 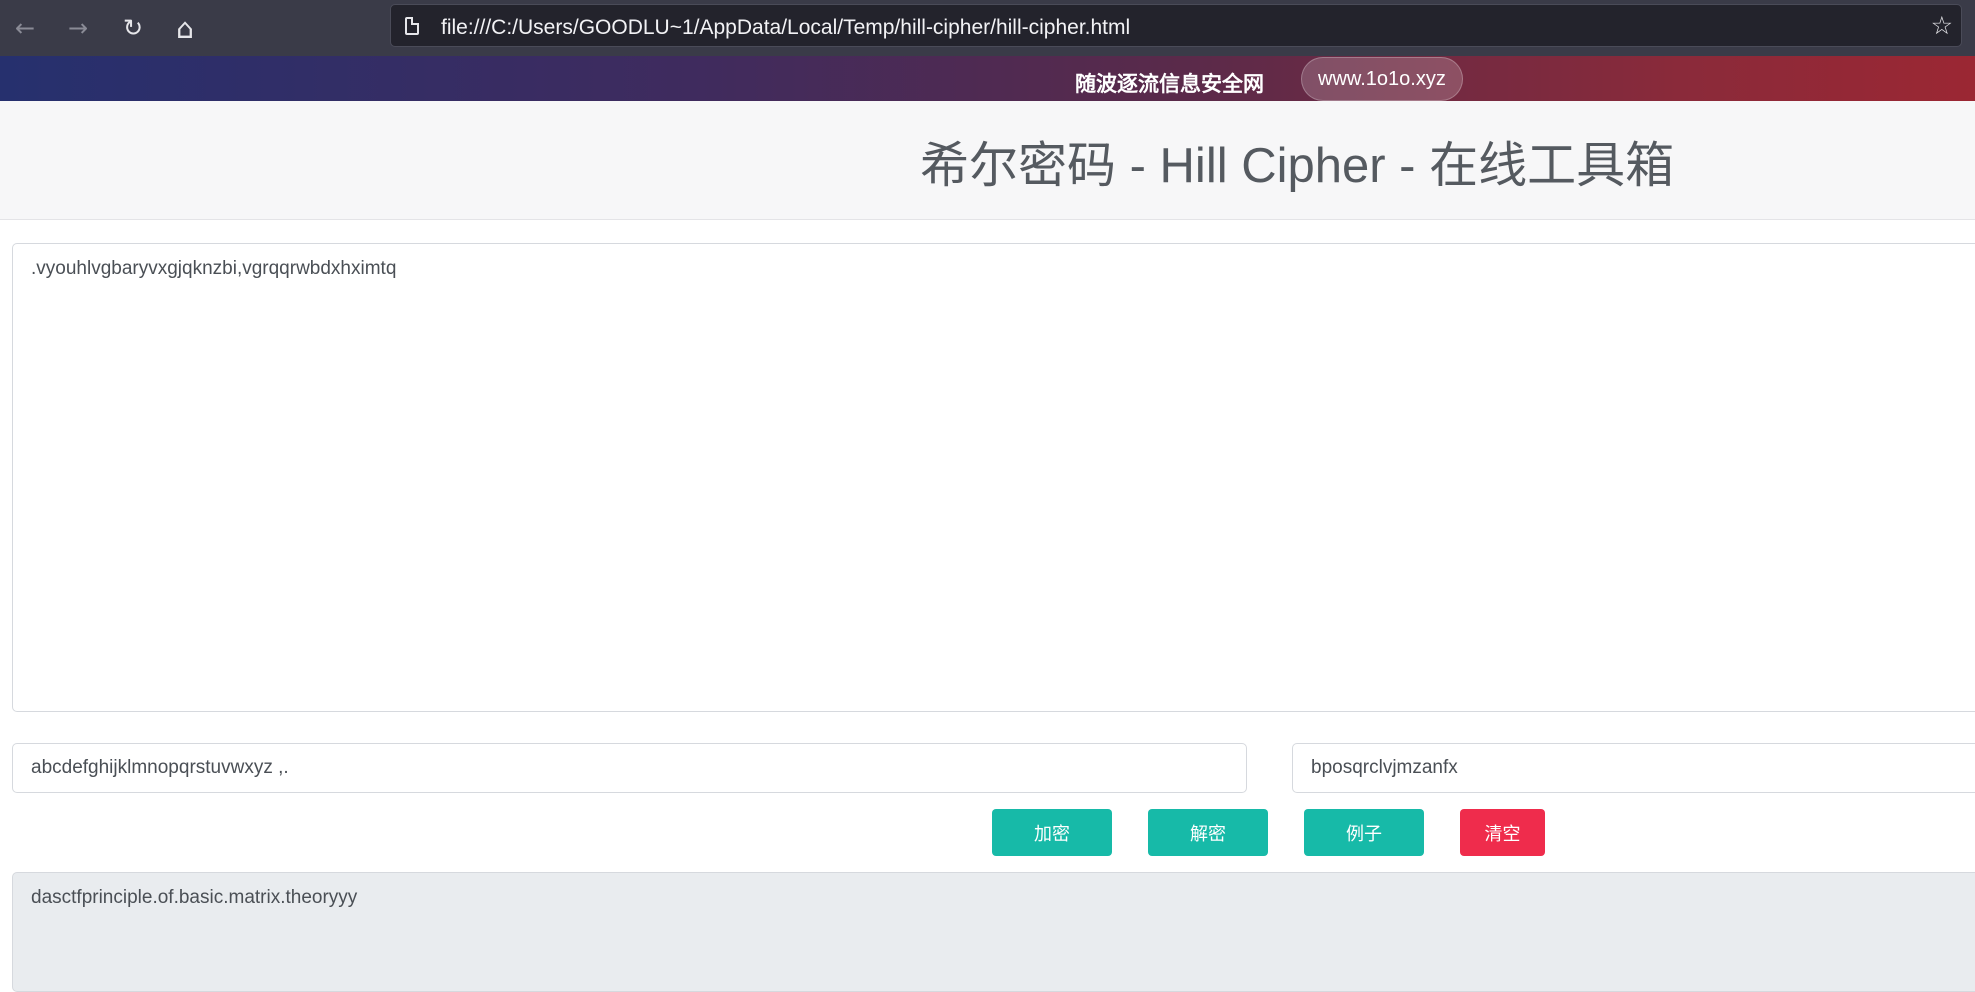 What do you see at coordinates (133, 28) in the screenshot?
I see `reload-icon: ↻` at bounding box center [133, 28].